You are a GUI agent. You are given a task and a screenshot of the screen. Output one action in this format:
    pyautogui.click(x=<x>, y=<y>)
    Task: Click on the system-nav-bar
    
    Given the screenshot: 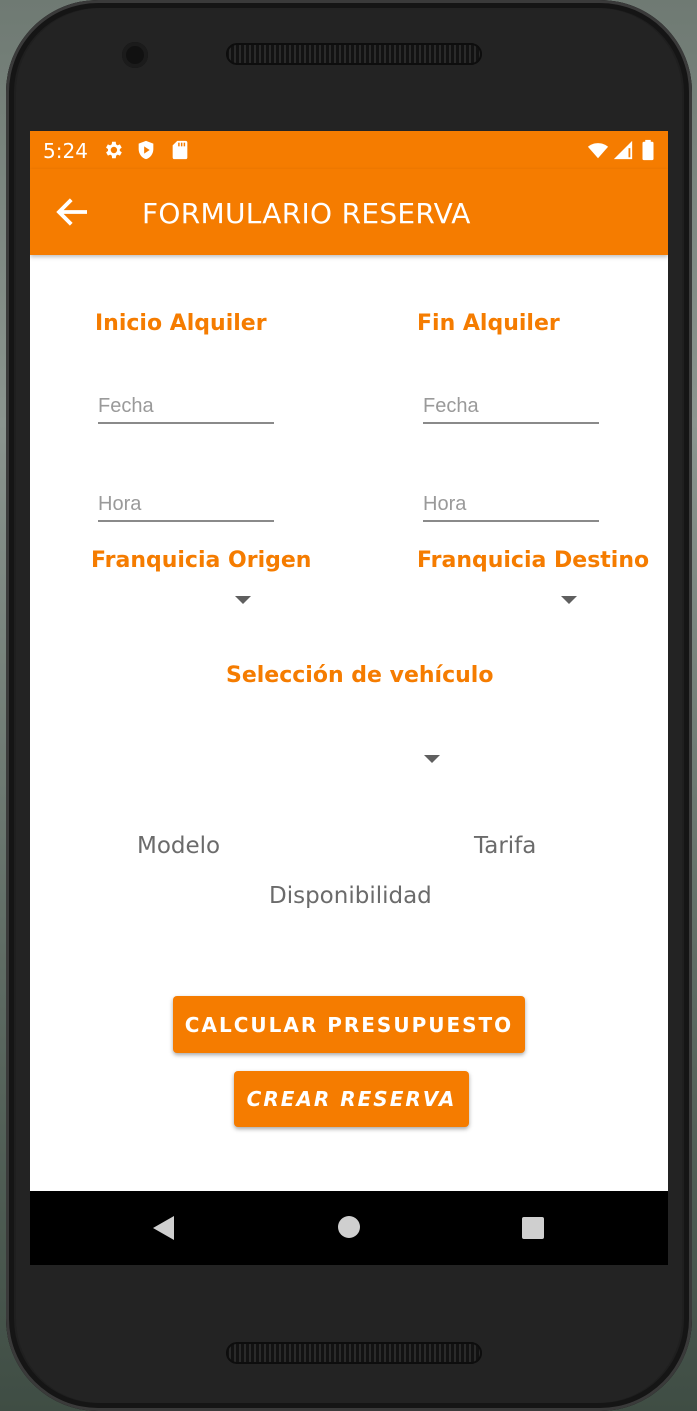 What is the action you would take?
    pyautogui.click(x=349, y=1228)
    